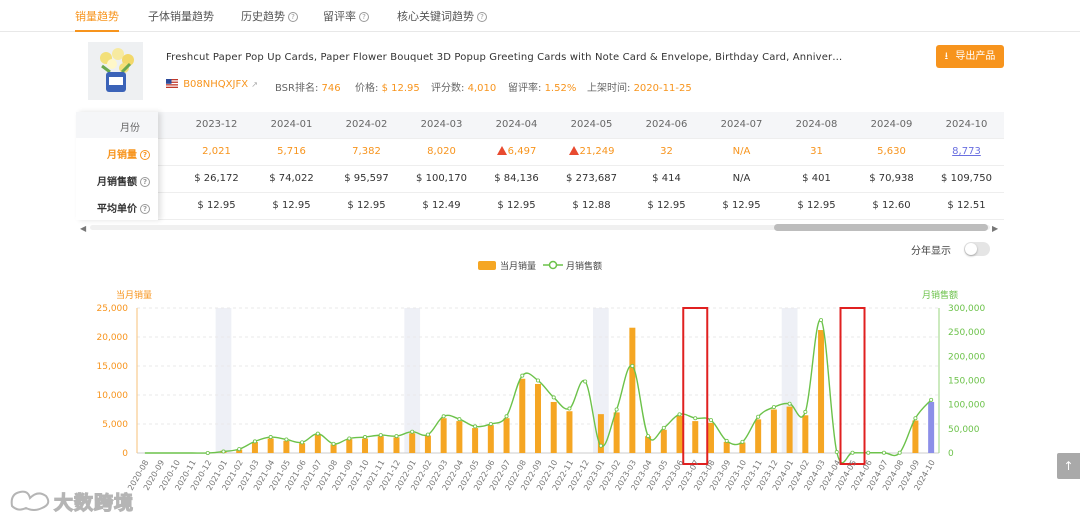 This screenshot has height=521, width=1080. What do you see at coordinates (995, 228) in the screenshot?
I see `scroll-right-icon: ▶` at bounding box center [995, 228].